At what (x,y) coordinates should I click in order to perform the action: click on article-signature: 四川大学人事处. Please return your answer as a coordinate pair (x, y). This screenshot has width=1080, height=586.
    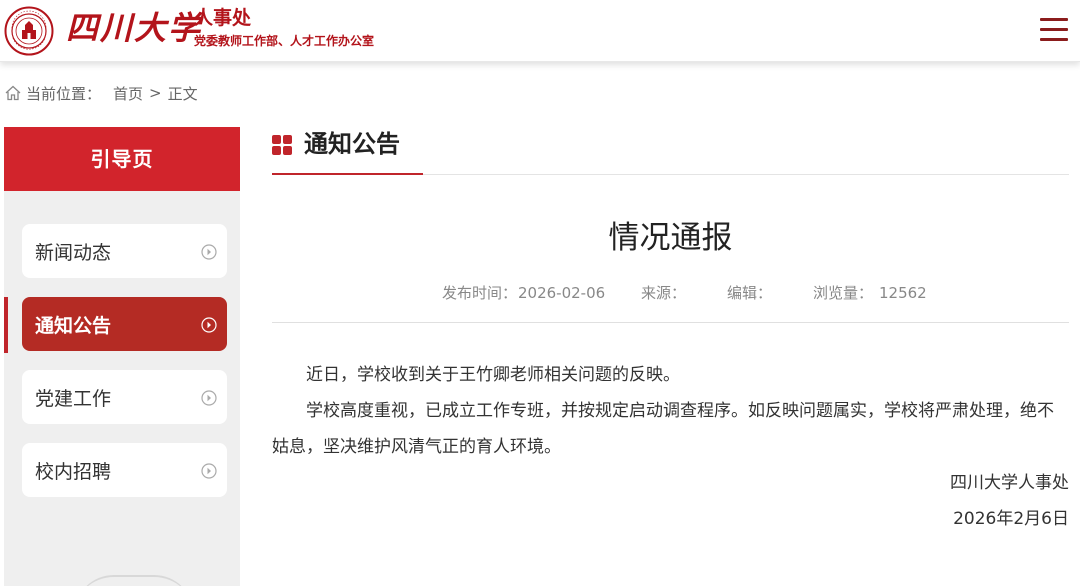
    Looking at the image, I should click on (1009, 483).